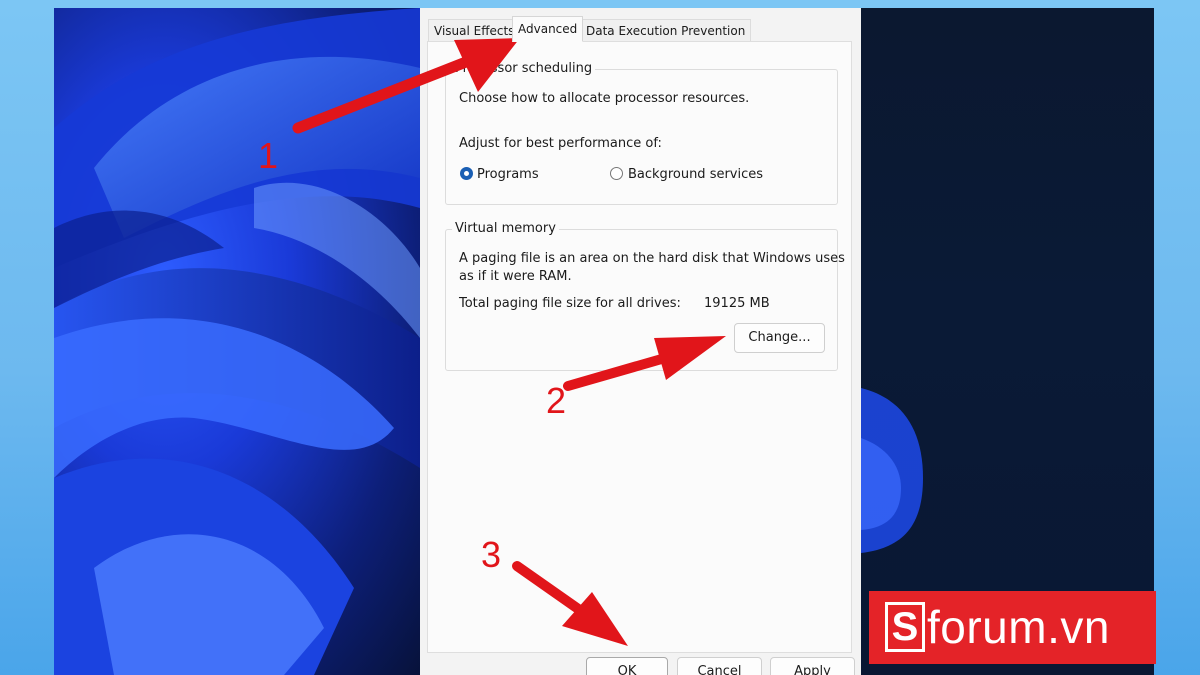  What do you see at coordinates (905, 627) in the screenshot?
I see `sforum-s-mark: S` at bounding box center [905, 627].